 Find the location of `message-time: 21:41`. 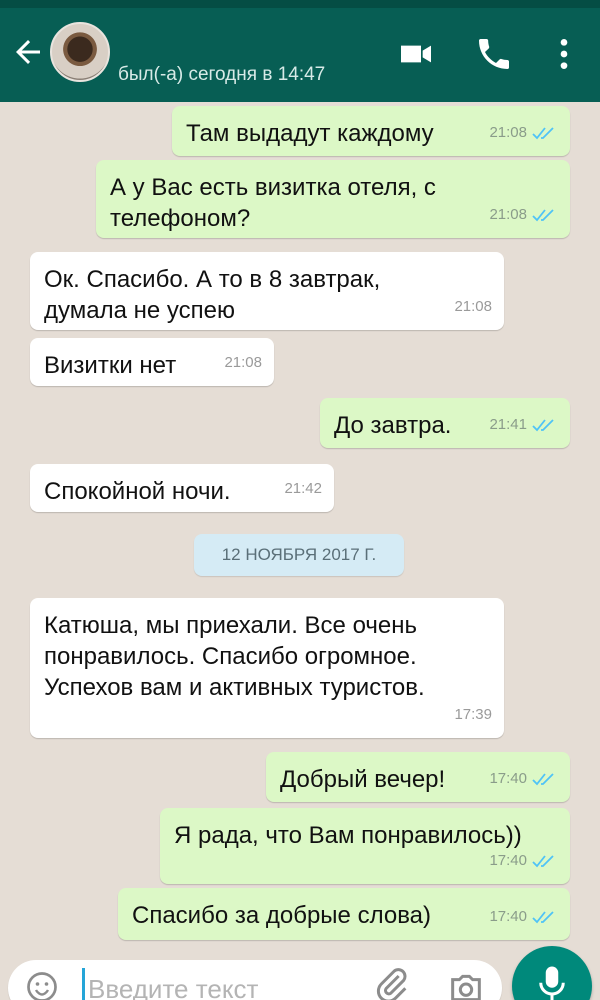

message-time: 21:41 is located at coordinates (508, 424).